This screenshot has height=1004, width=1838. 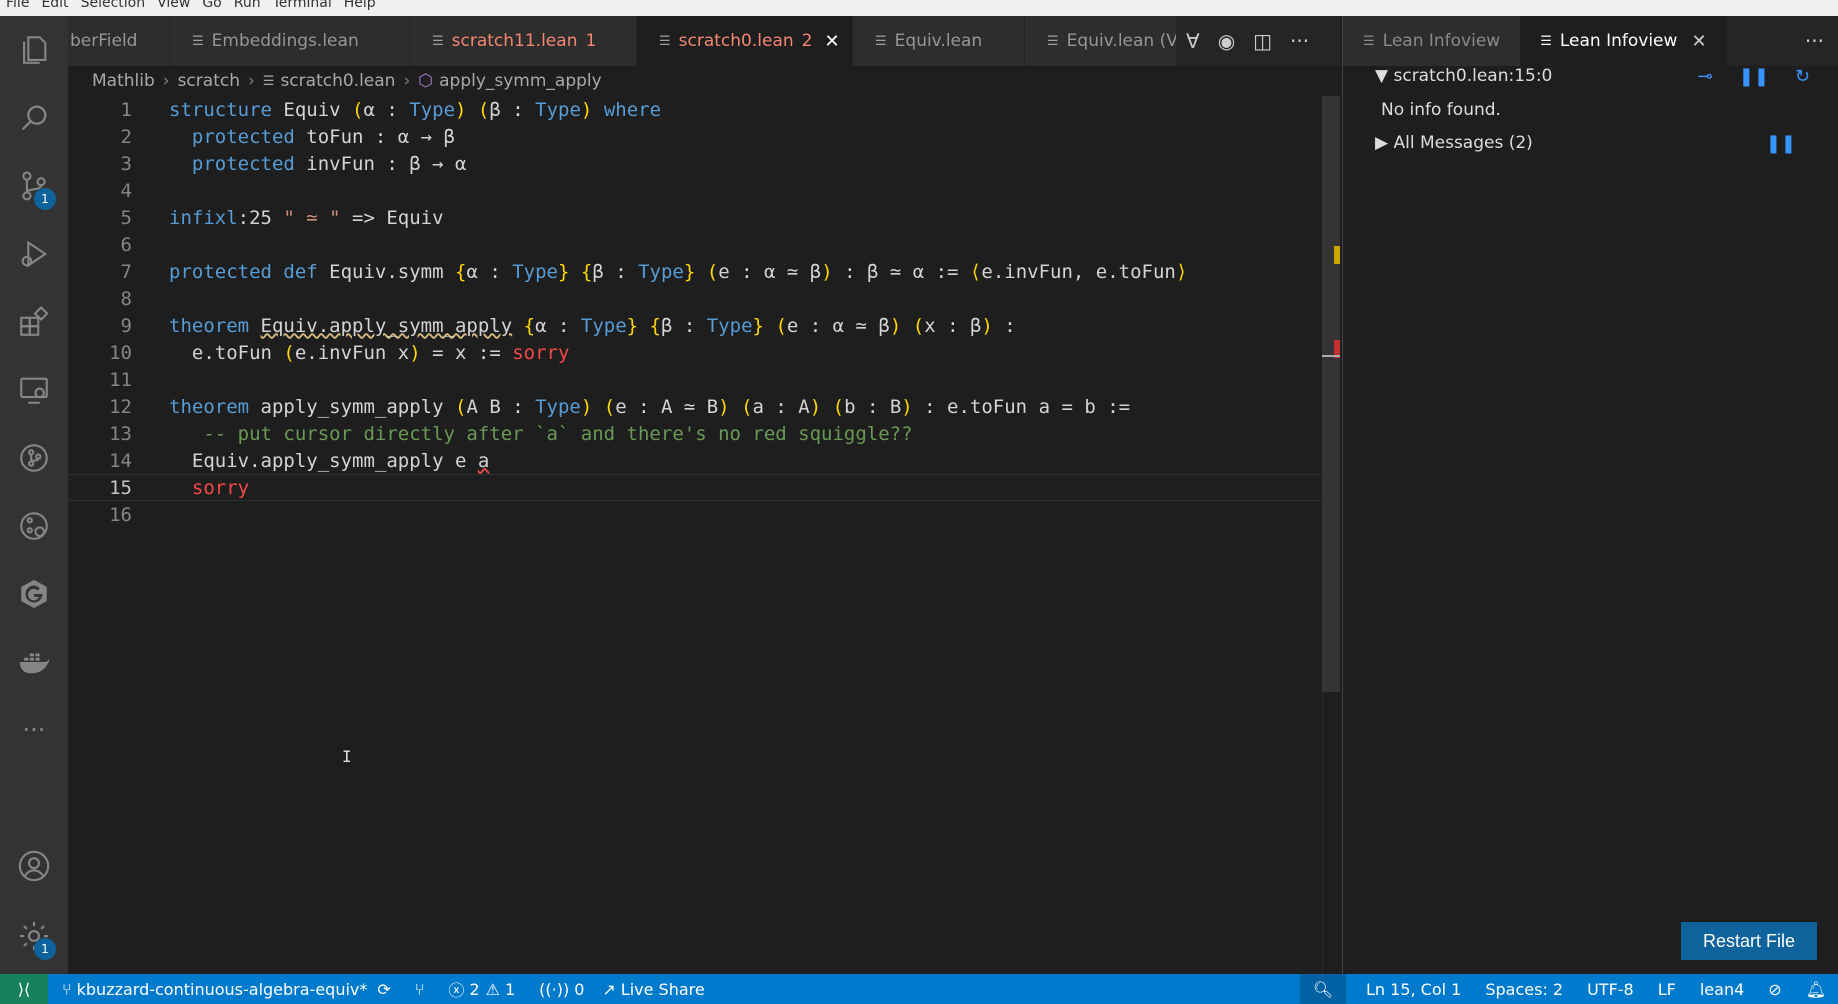 I want to click on git-graph-status-icon: ⑂, so click(x=420, y=989).